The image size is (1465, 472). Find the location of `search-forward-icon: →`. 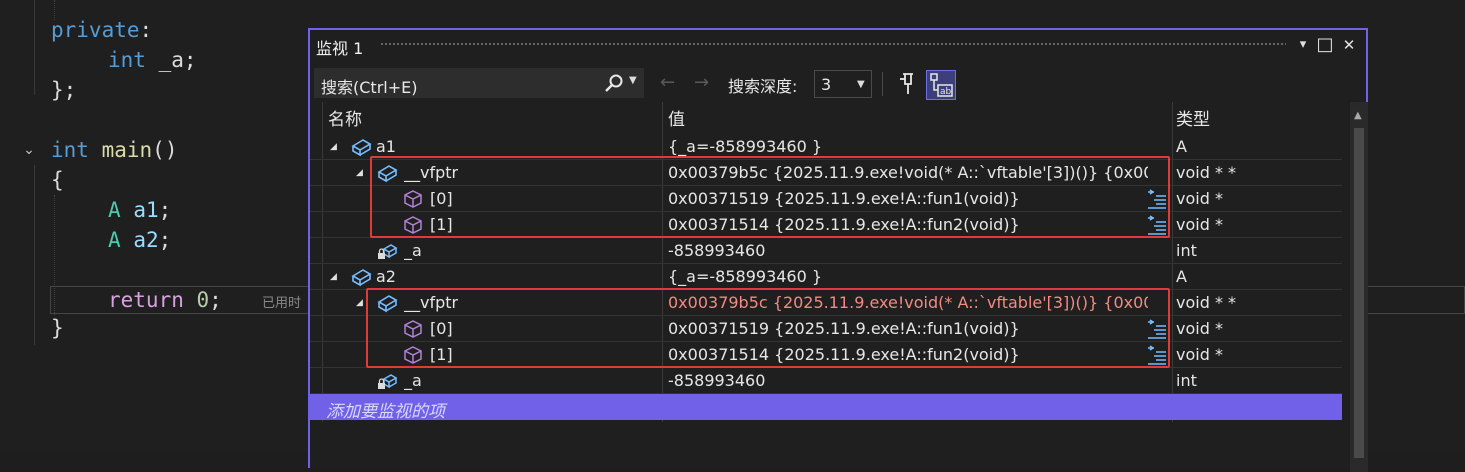

search-forward-icon: → is located at coordinates (701, 82).